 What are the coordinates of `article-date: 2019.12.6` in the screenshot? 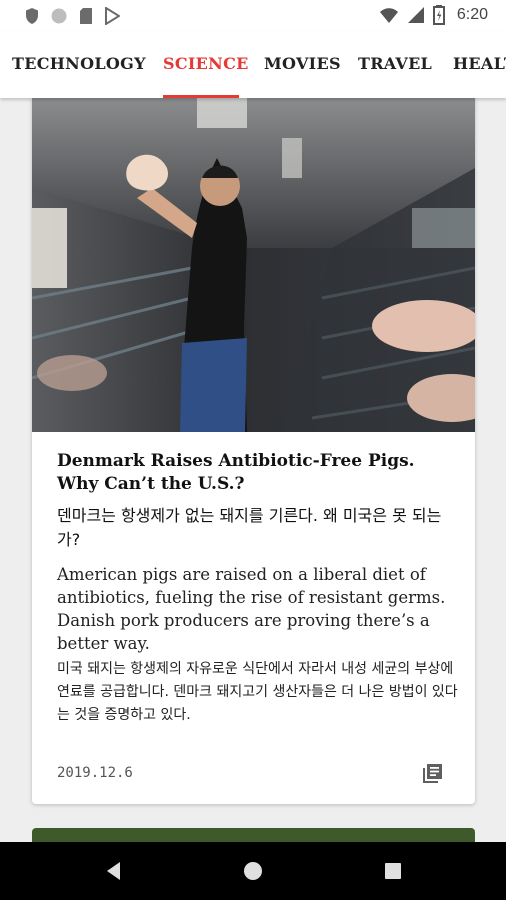 It's located at (95, 773).